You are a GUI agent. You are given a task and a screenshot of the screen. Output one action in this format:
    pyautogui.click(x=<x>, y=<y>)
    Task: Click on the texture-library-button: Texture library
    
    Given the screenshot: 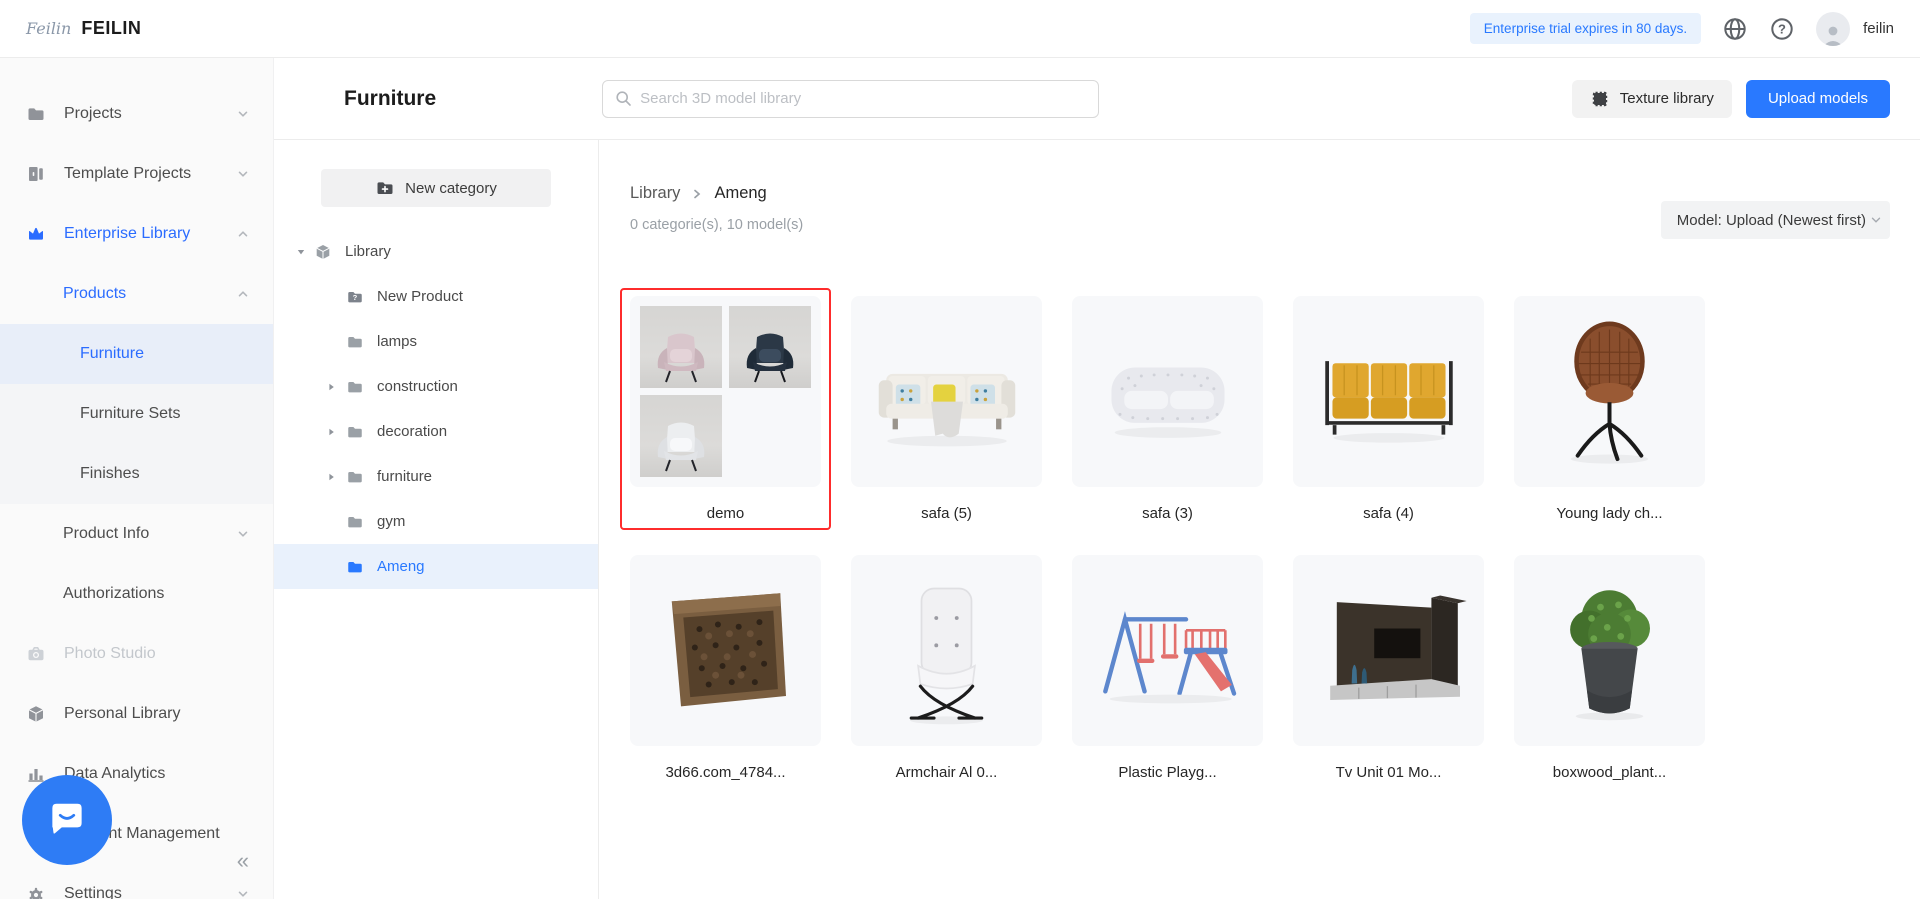 What is the action you would take?
    pyautogui.click(x=1651, y=98)
    